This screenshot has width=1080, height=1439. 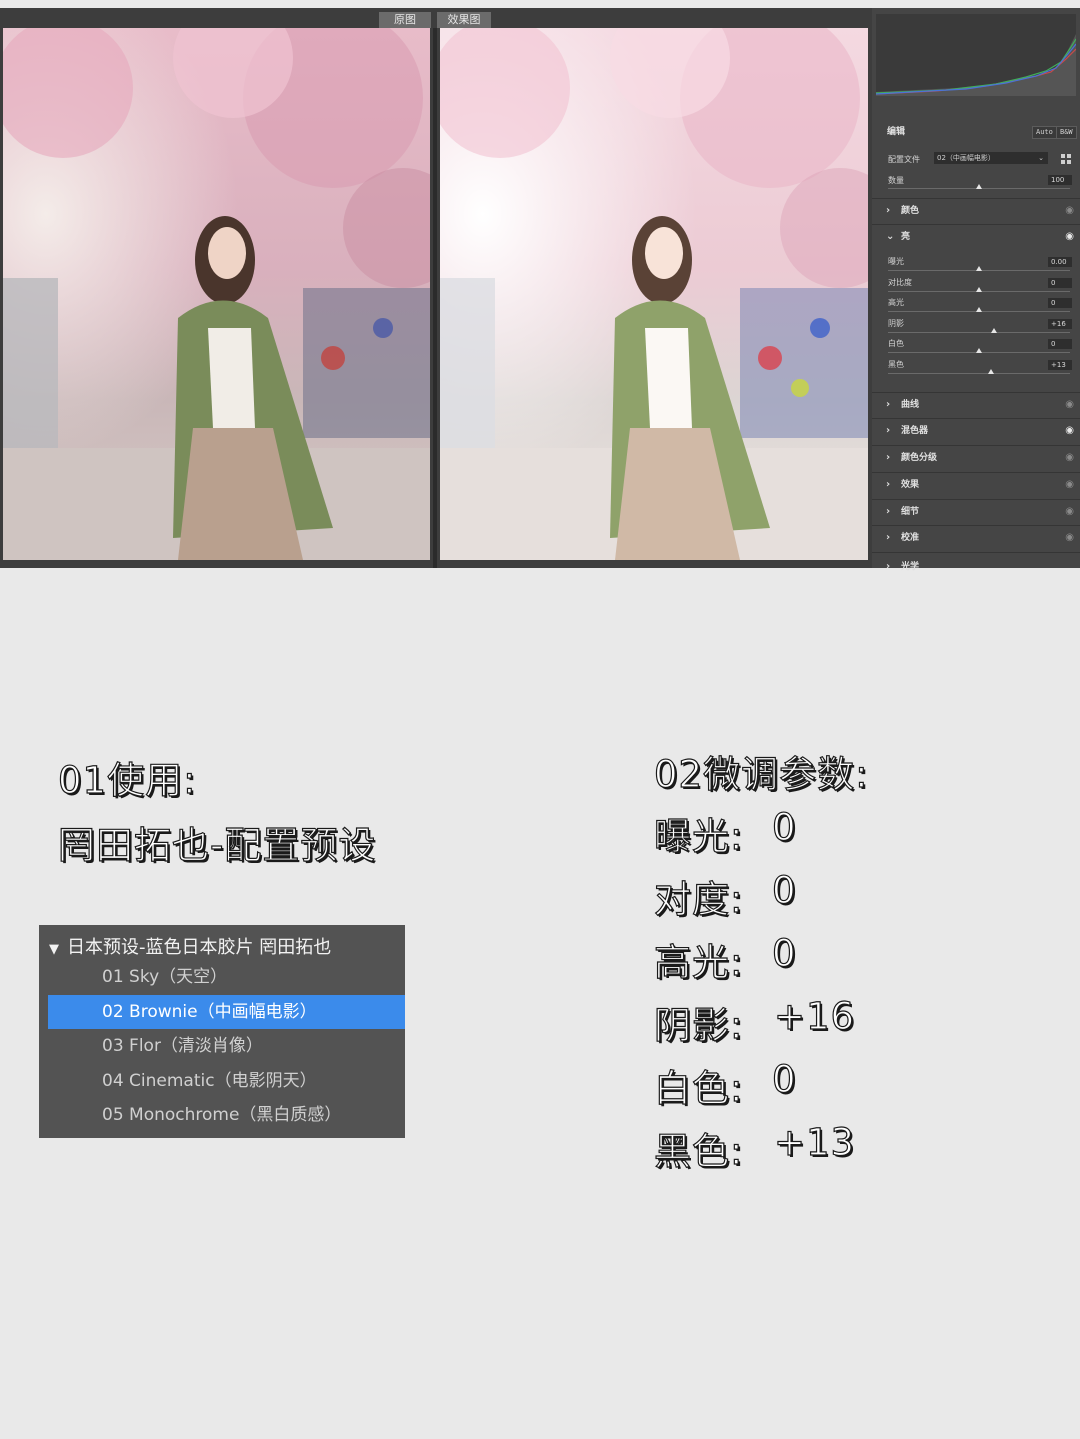 What do you see at coordinates (976, 562) in the screenshot?
I see `section-optics: › 光学` at bounding box center [976, 562].